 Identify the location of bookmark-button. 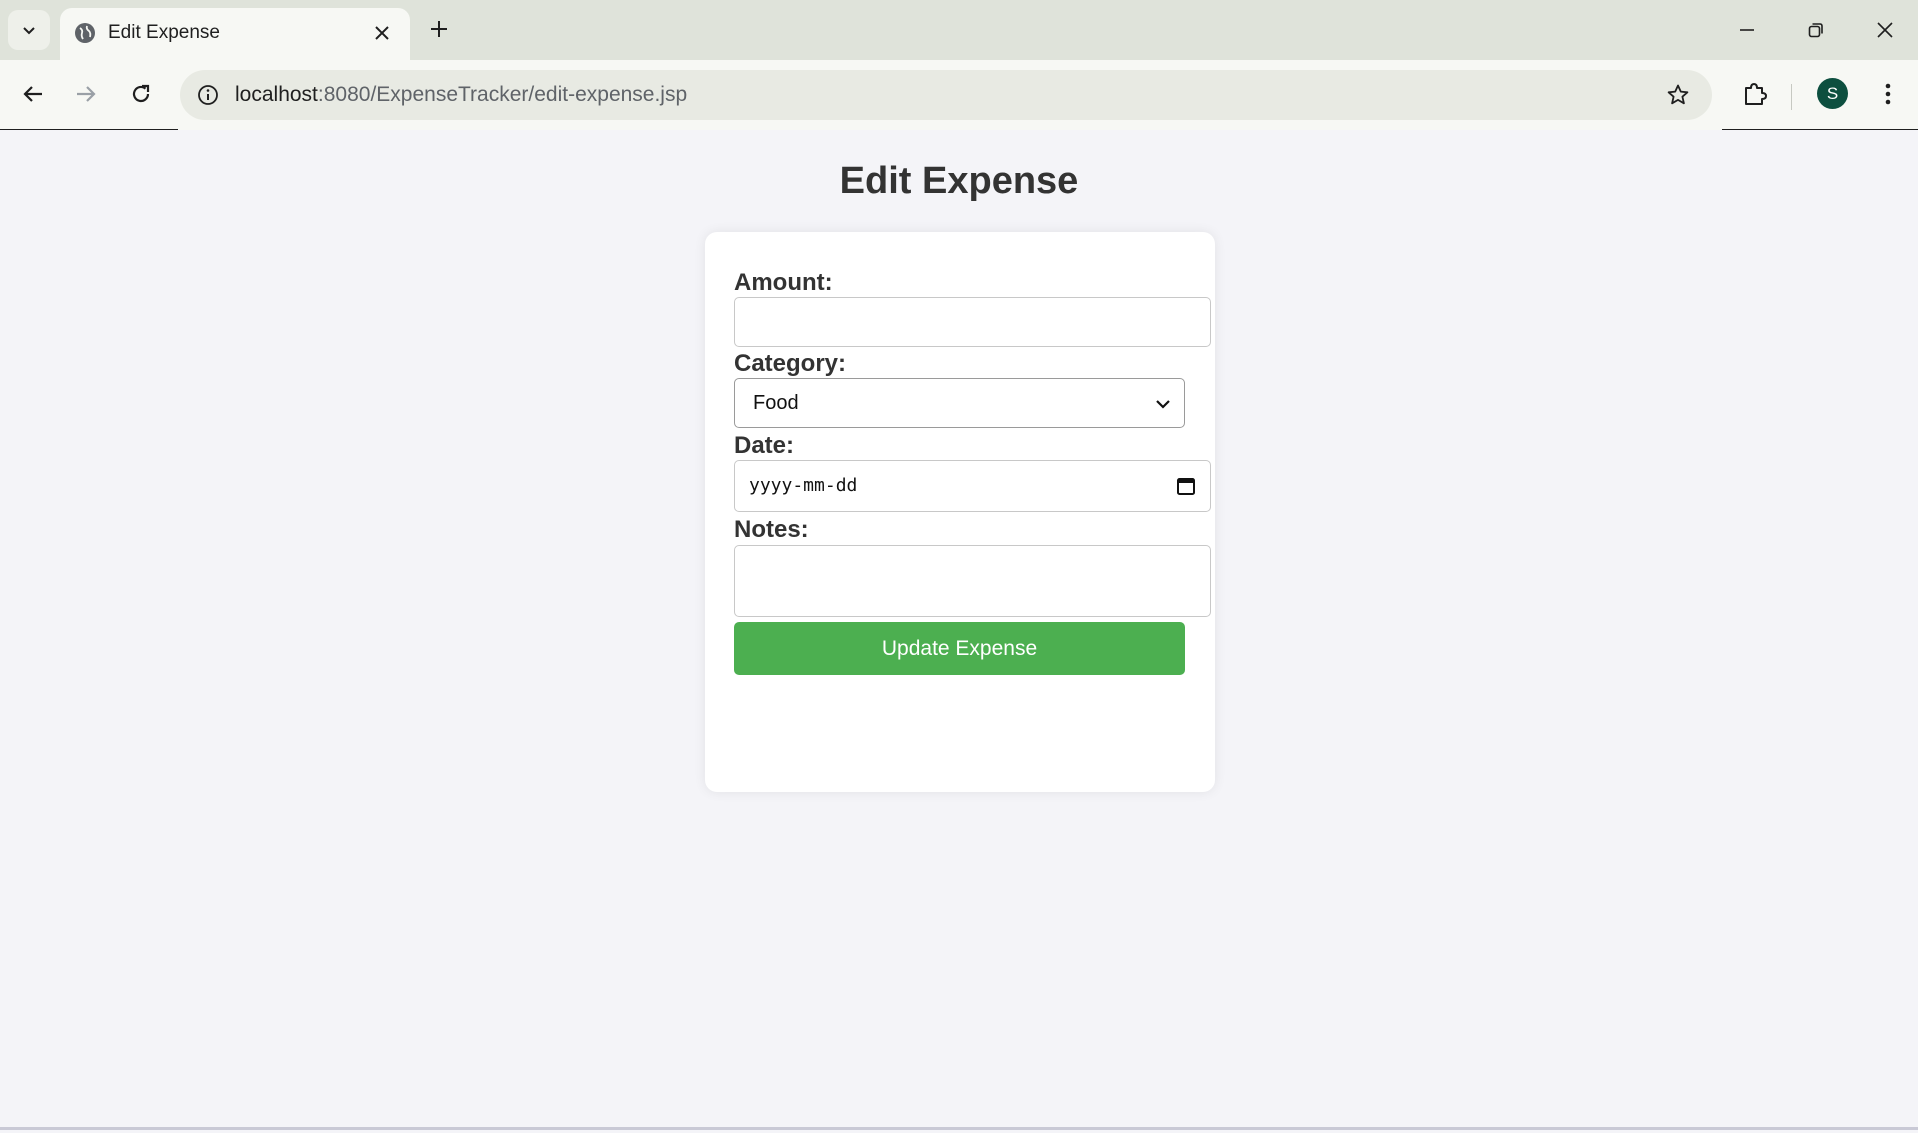
(1678, 95).